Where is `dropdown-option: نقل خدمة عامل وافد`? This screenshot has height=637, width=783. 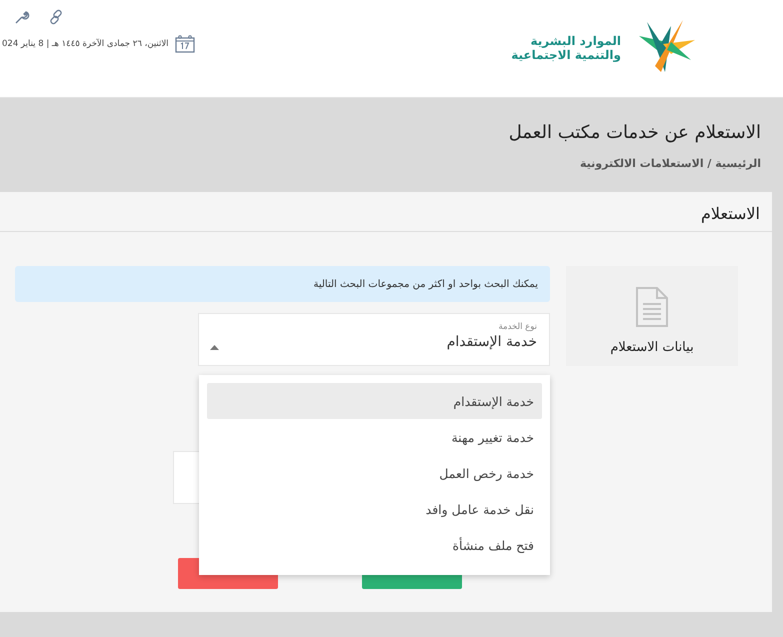 dropdown-option: نقل خدمة عامل وافد is located at coordinates (374, 509).